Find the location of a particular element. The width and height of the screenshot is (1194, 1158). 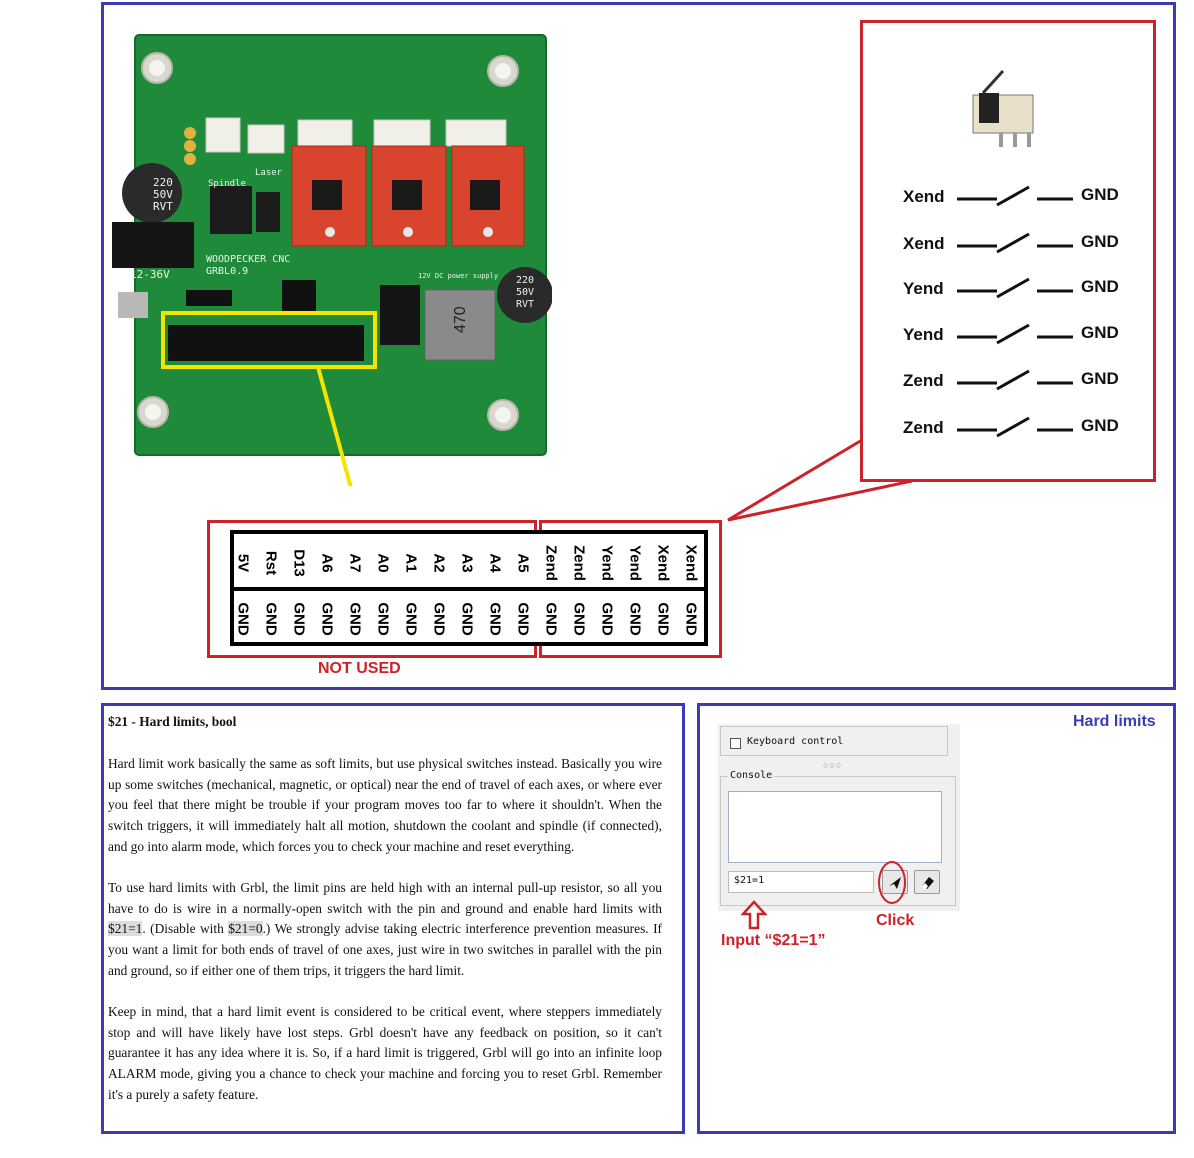

pin-text: Rst is located at coordinates (271, 563).